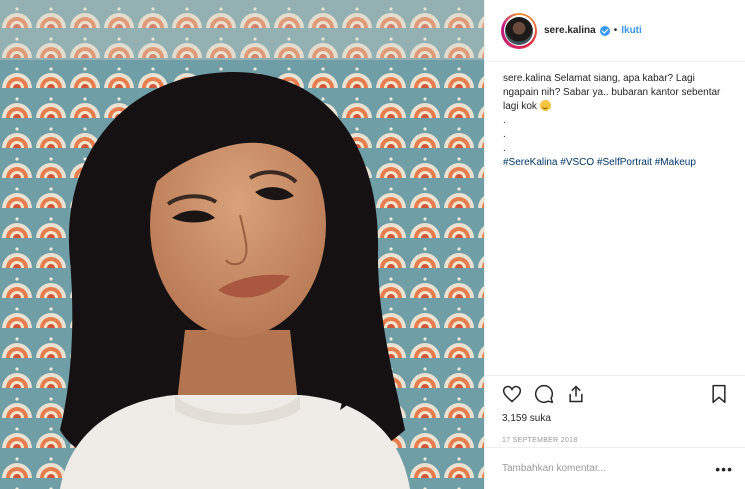 The width and height of the screenshot is (745, 489). I want to click on follow-button: Ikuti, so click(631, 30).